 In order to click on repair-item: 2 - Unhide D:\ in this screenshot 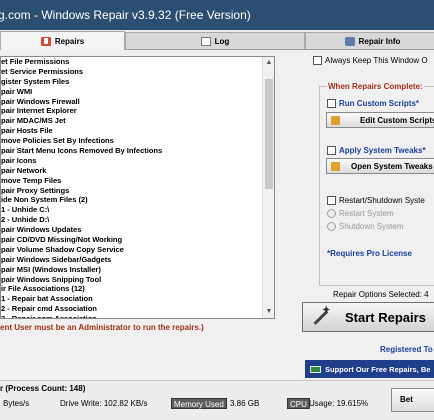, I will do `click(133, 220)`.